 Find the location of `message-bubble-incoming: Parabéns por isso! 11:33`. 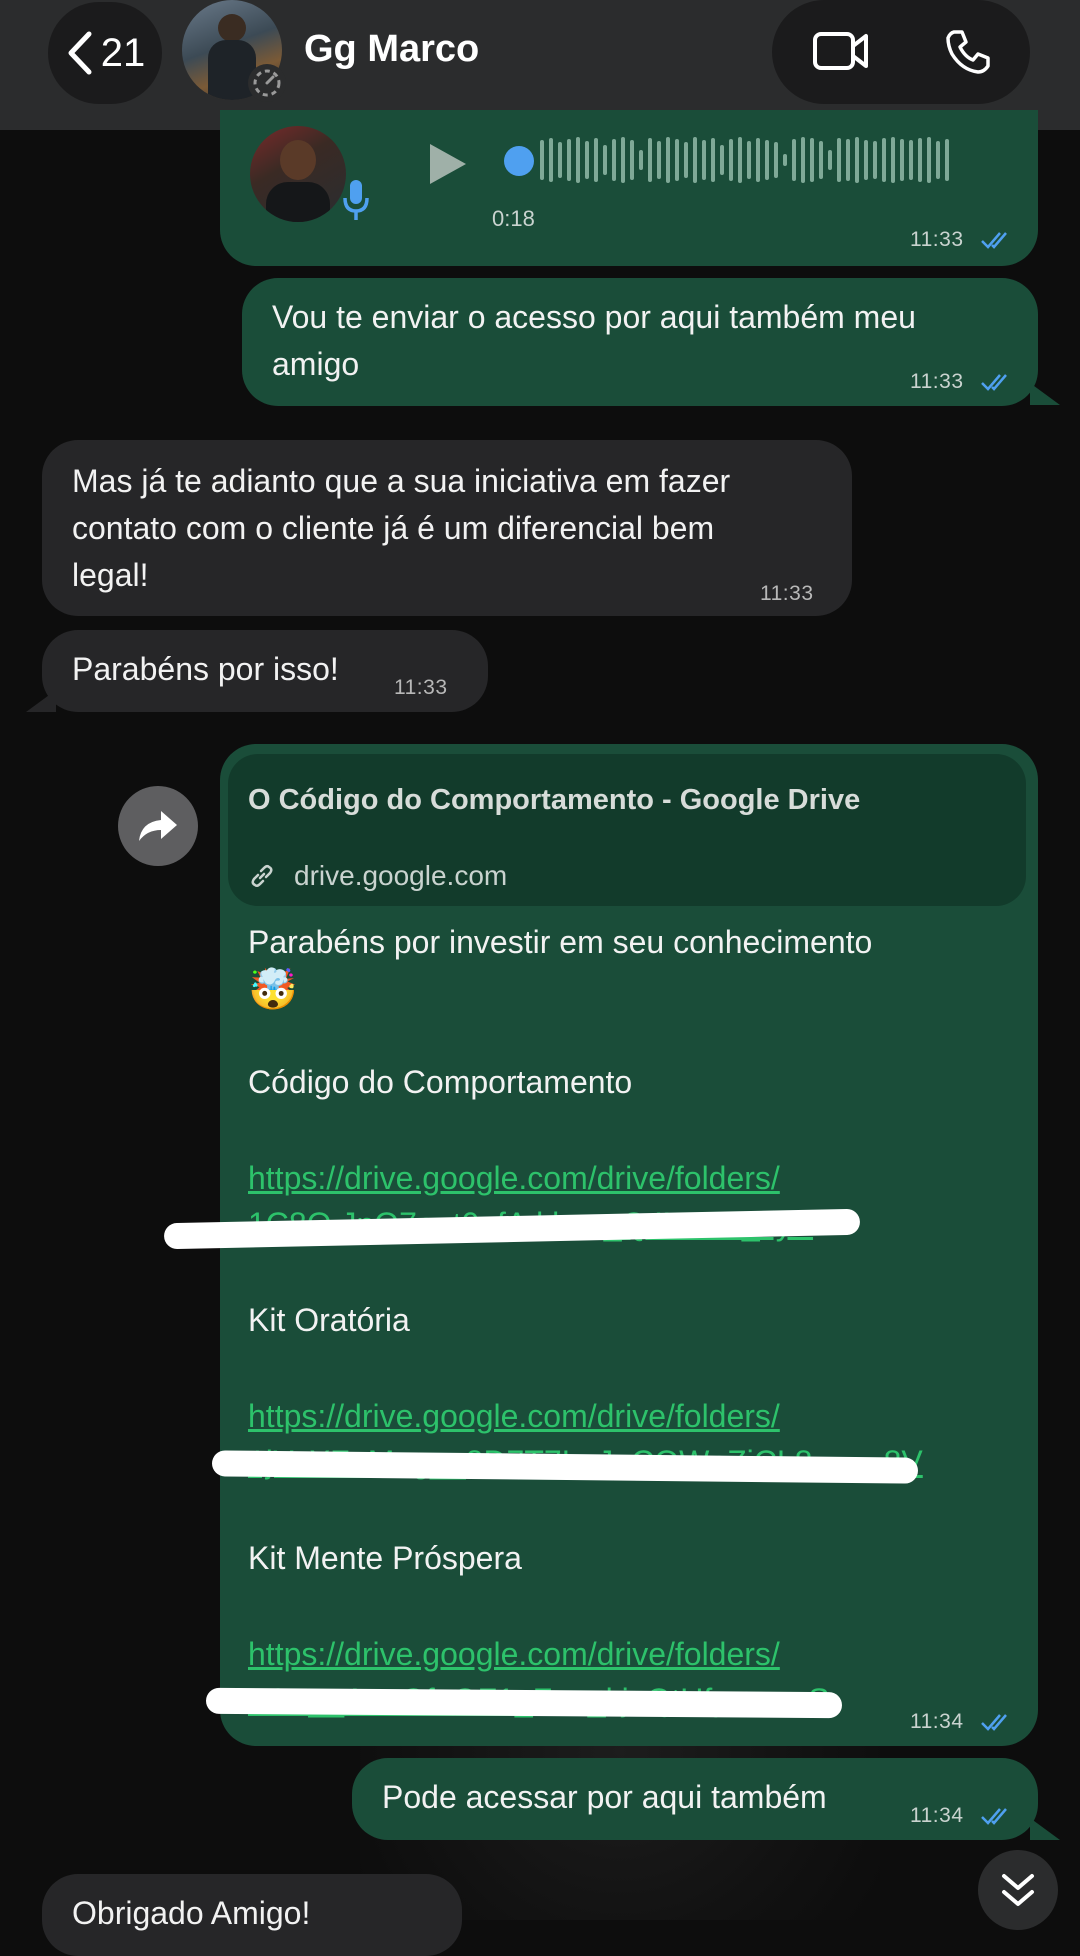

message-bubble-incoming: Parabéns por isso! 11:33 is located at coordinates (265, 671).